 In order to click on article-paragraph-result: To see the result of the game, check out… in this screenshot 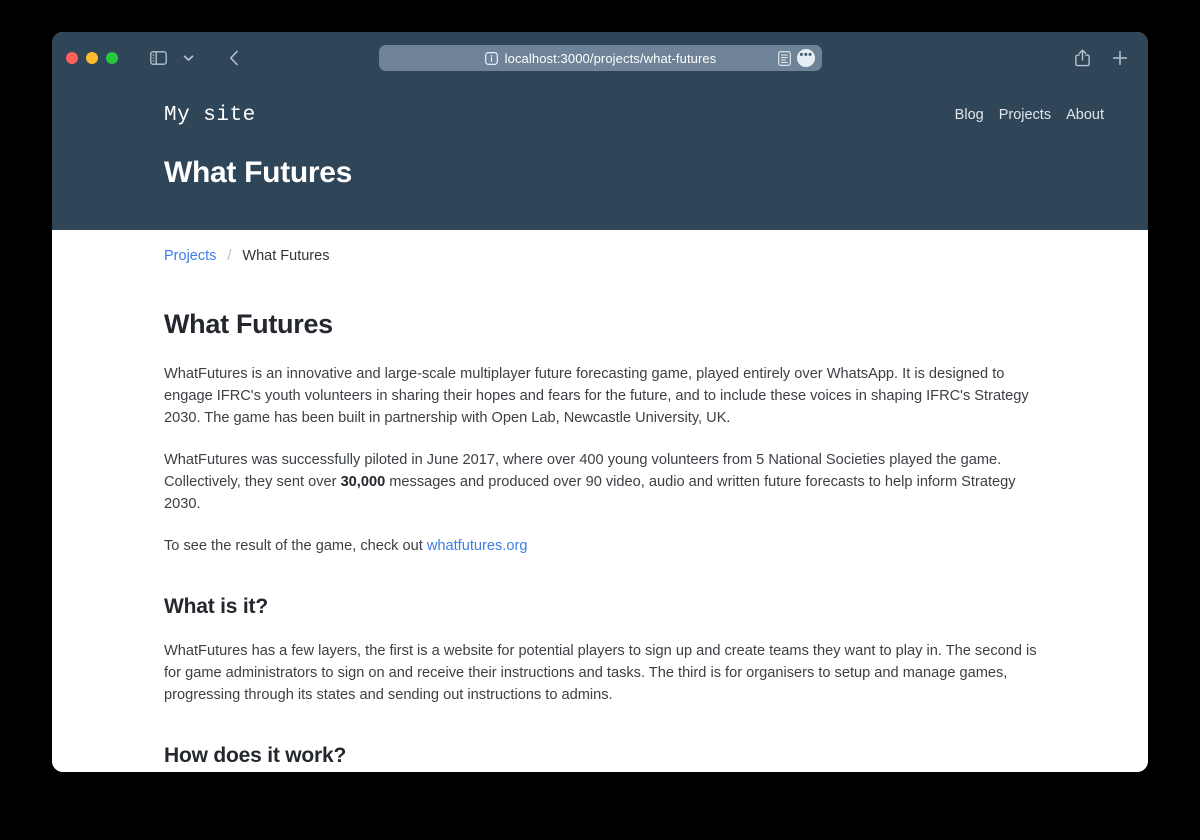, I will do `click(604, 546)`.